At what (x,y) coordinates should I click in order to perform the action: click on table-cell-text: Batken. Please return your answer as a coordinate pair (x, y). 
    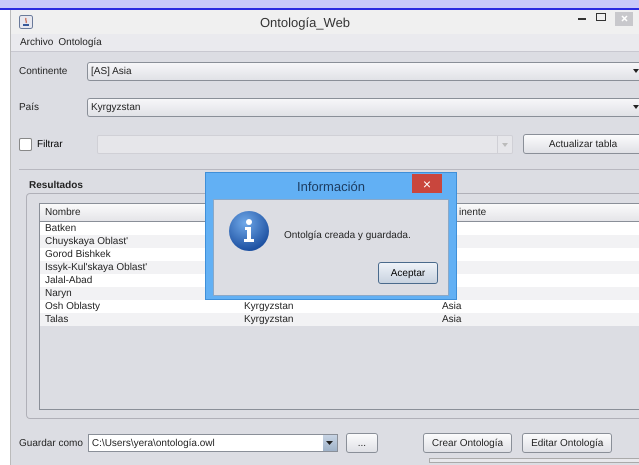
    Looking at the image, I should click on (61, 228).